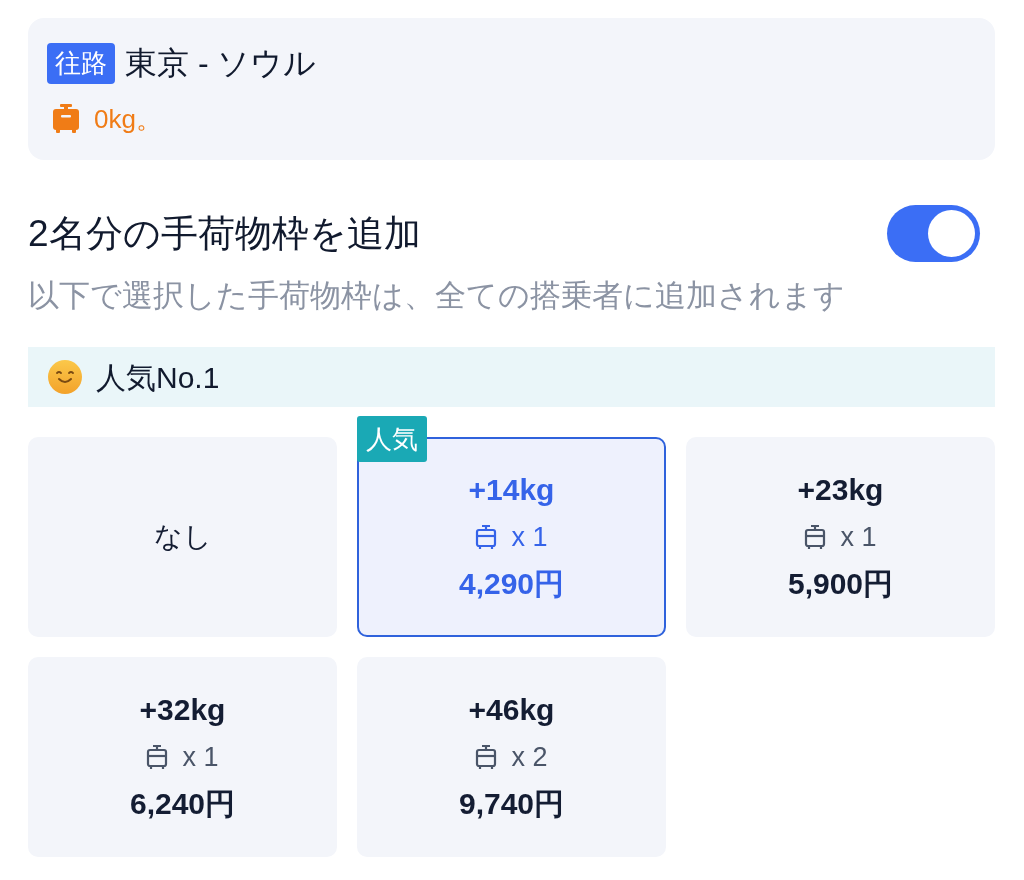  I want to click on popular-label: 人気No.1, so click(158, 377).